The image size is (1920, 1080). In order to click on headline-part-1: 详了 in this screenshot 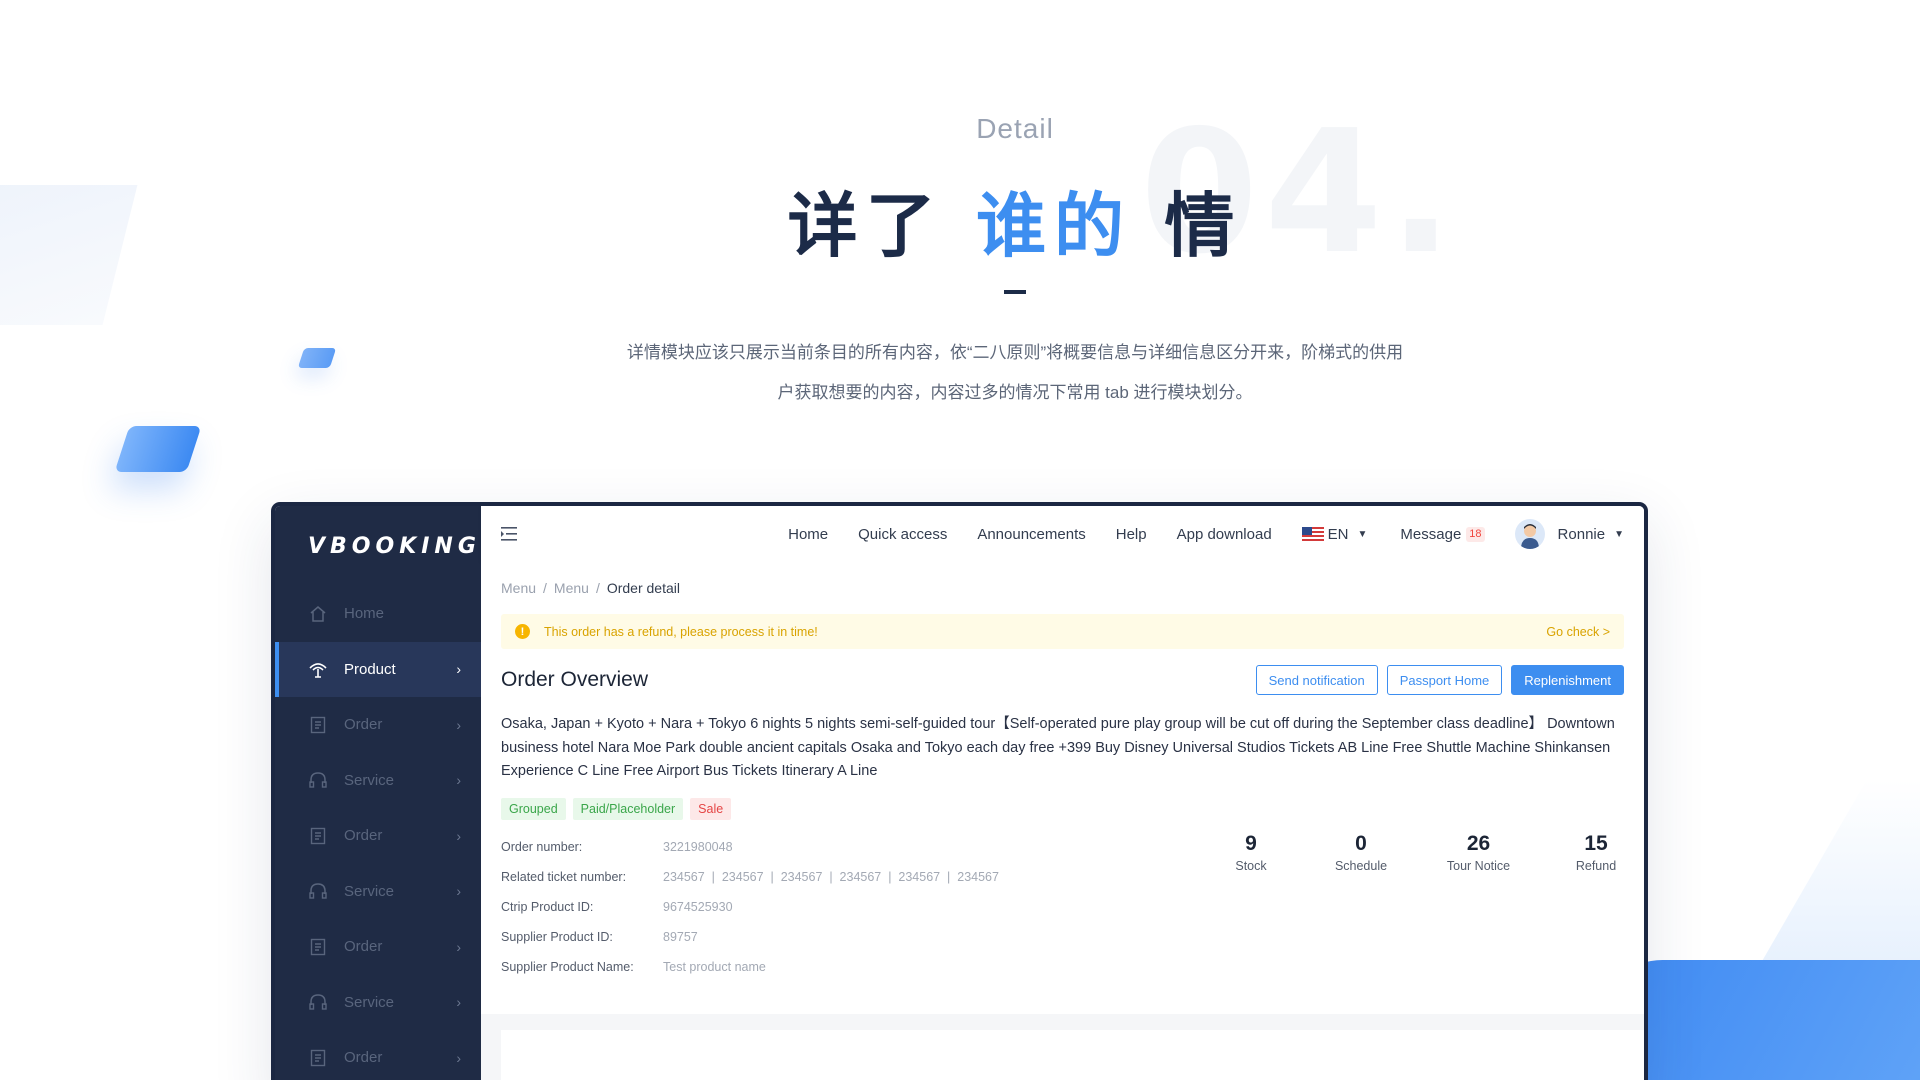, I will do `click(881, 226)`.